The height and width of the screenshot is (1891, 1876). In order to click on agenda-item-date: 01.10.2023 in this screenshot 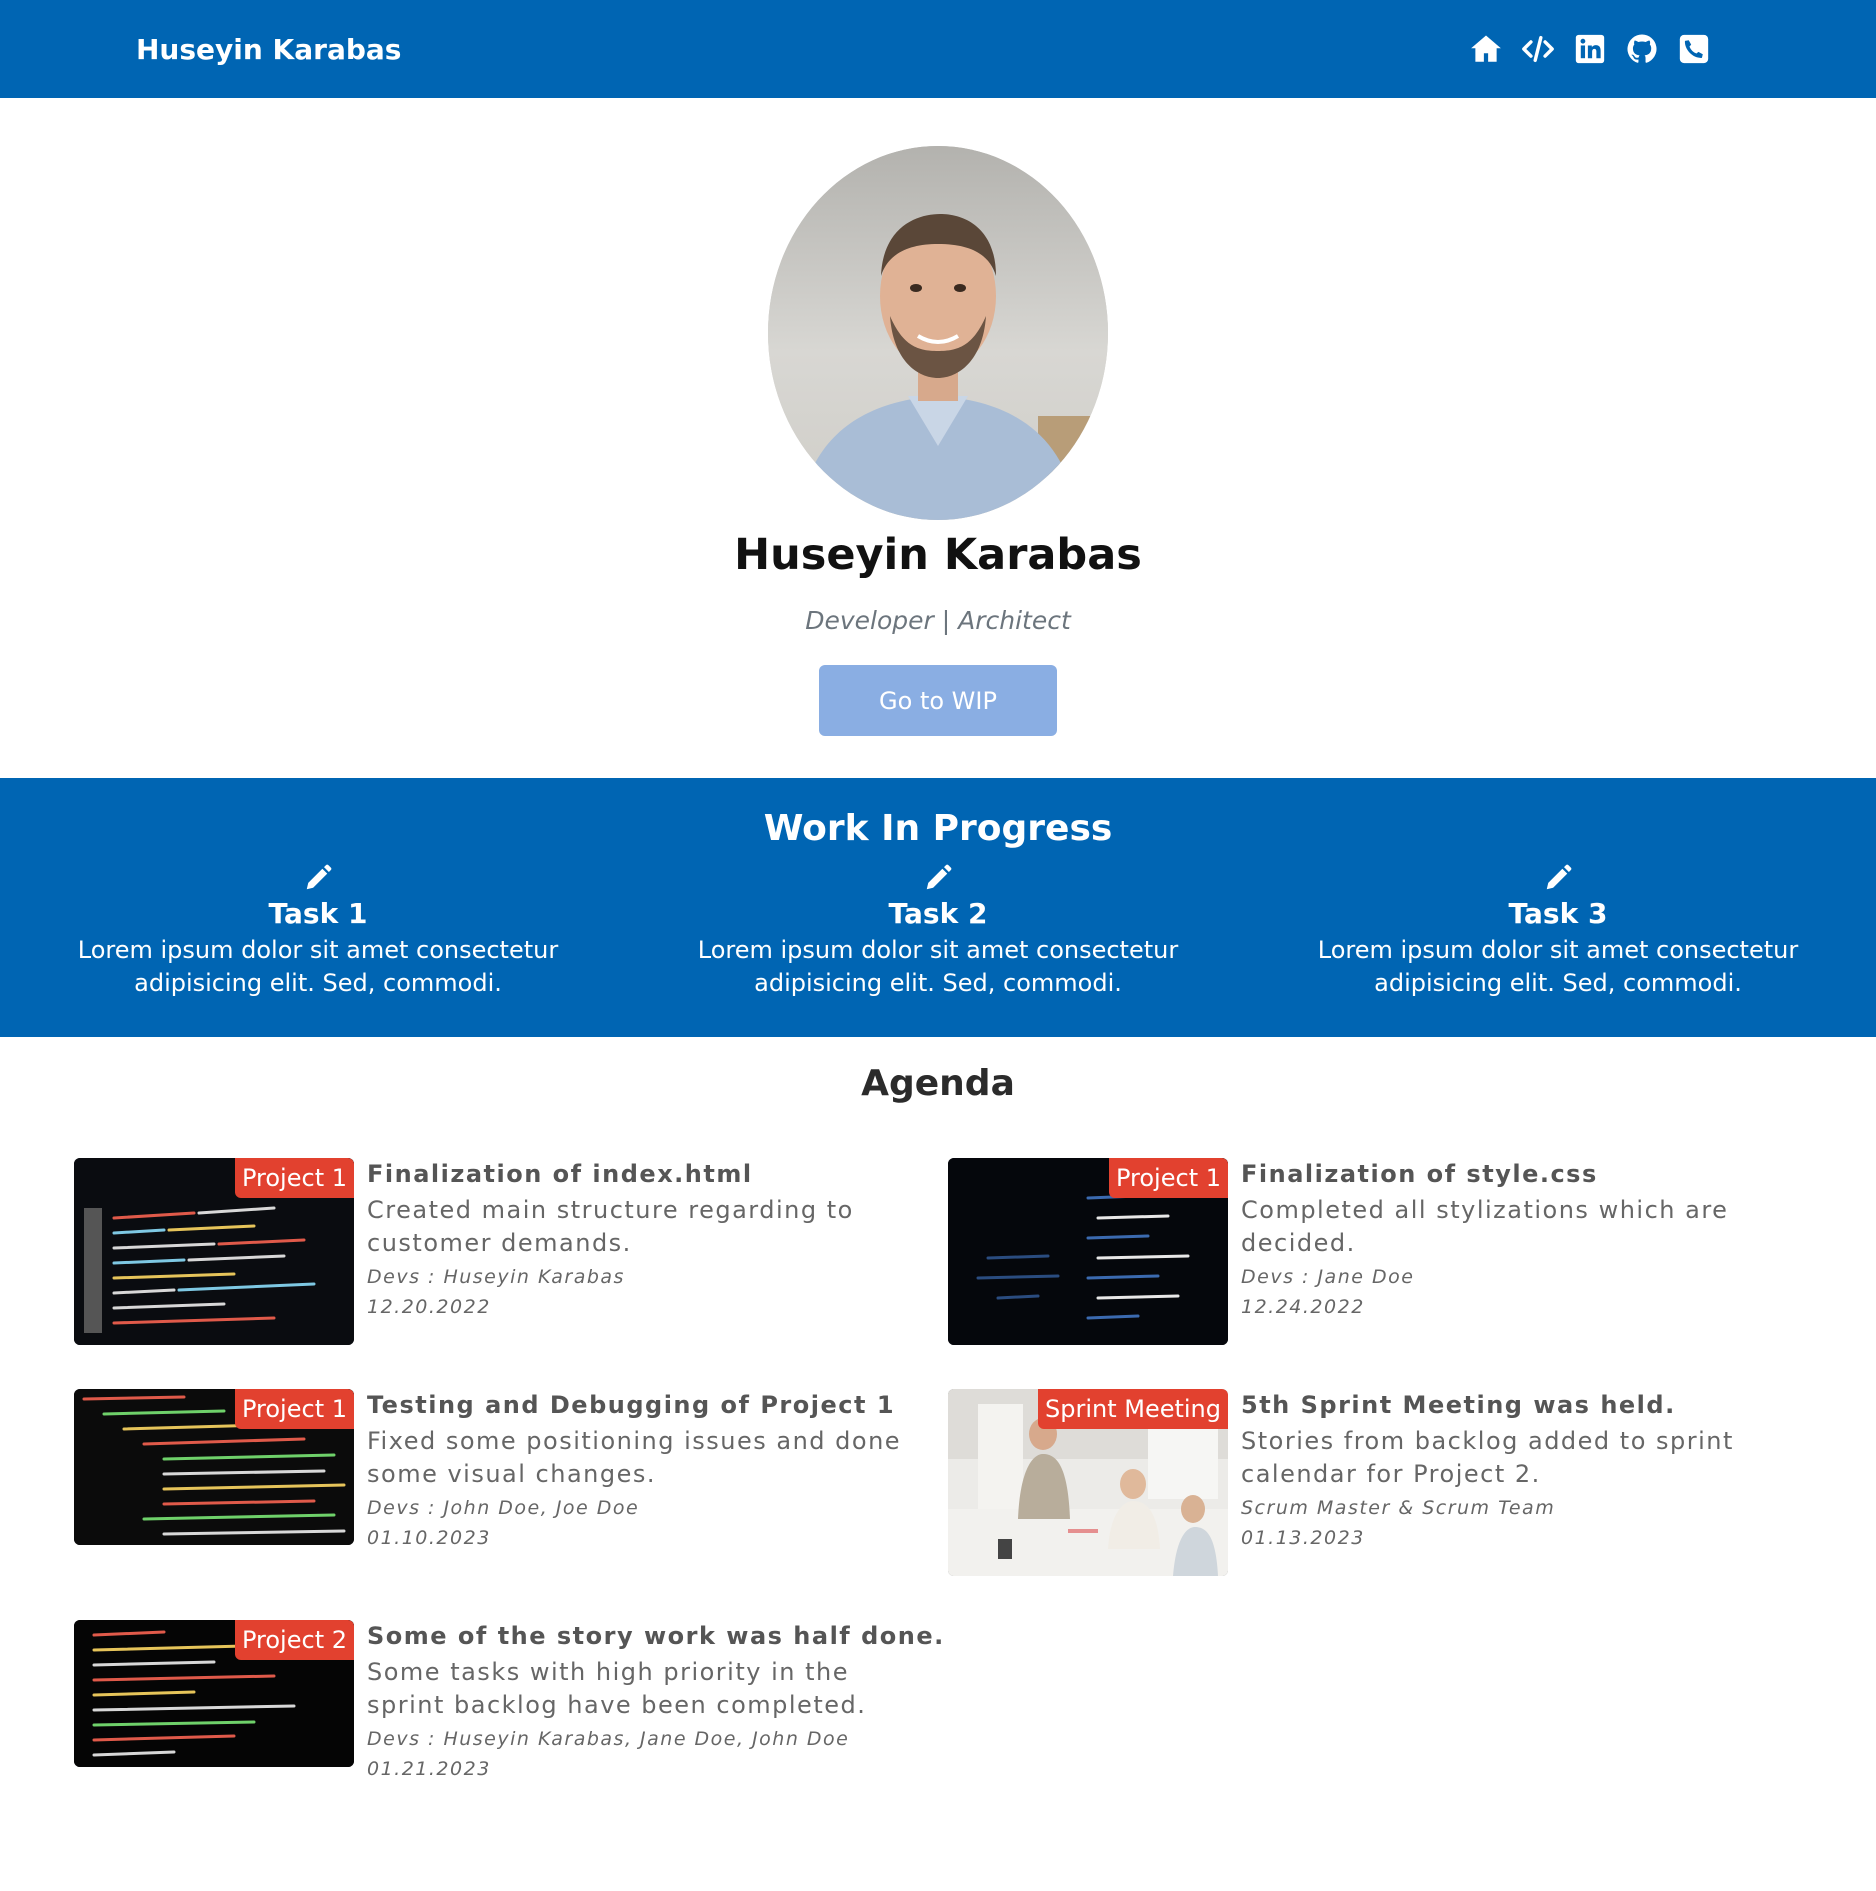, I will do `click(429, 1538)`.